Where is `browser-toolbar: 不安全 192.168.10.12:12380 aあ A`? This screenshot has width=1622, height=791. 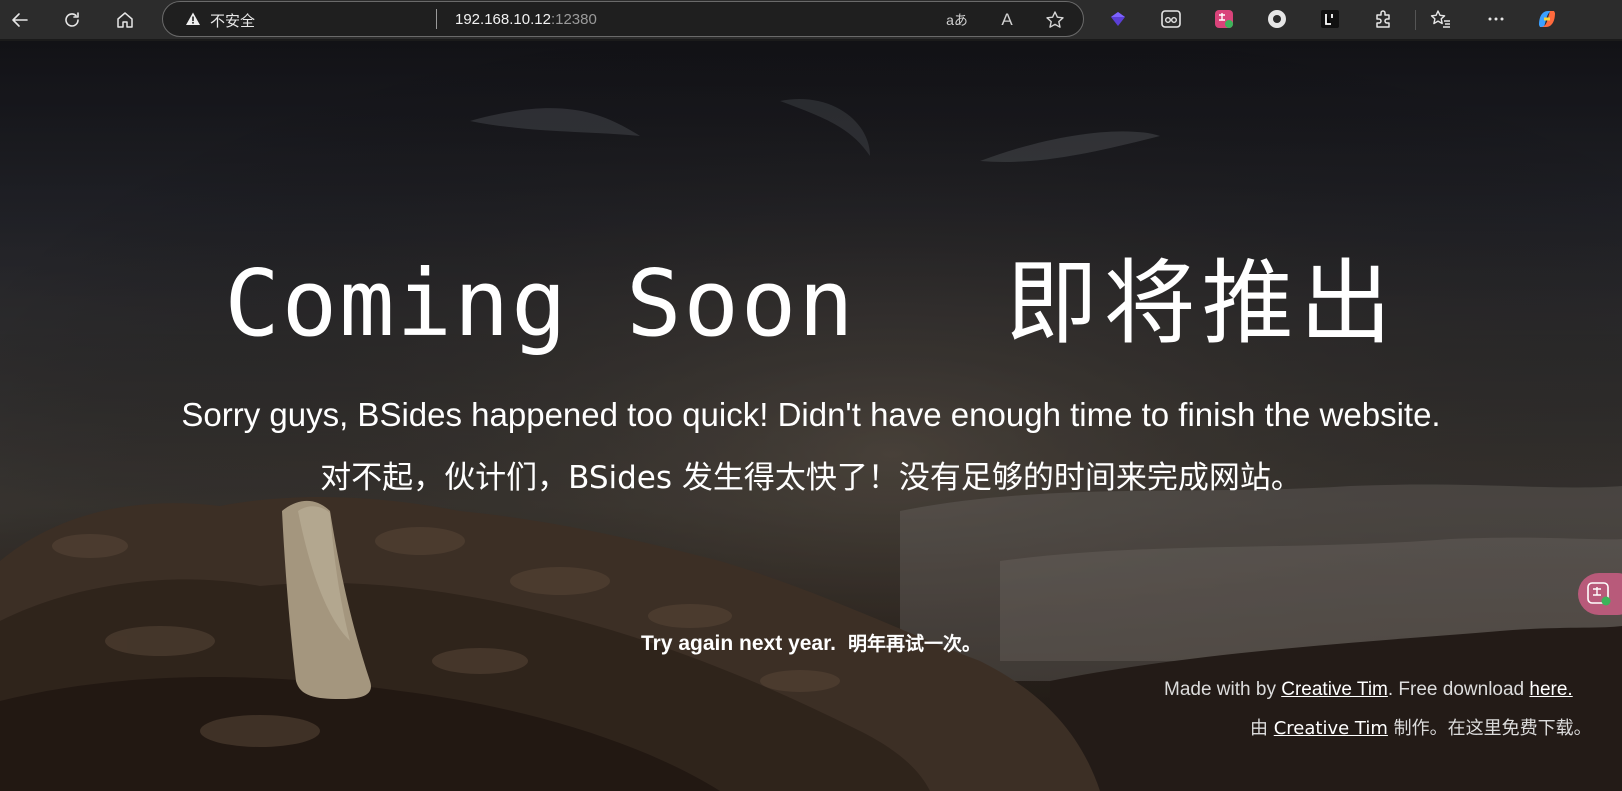 browser-toolbar: 不安全 192.168.10.12:12380 aあ A is located at coordinates (811, 20).